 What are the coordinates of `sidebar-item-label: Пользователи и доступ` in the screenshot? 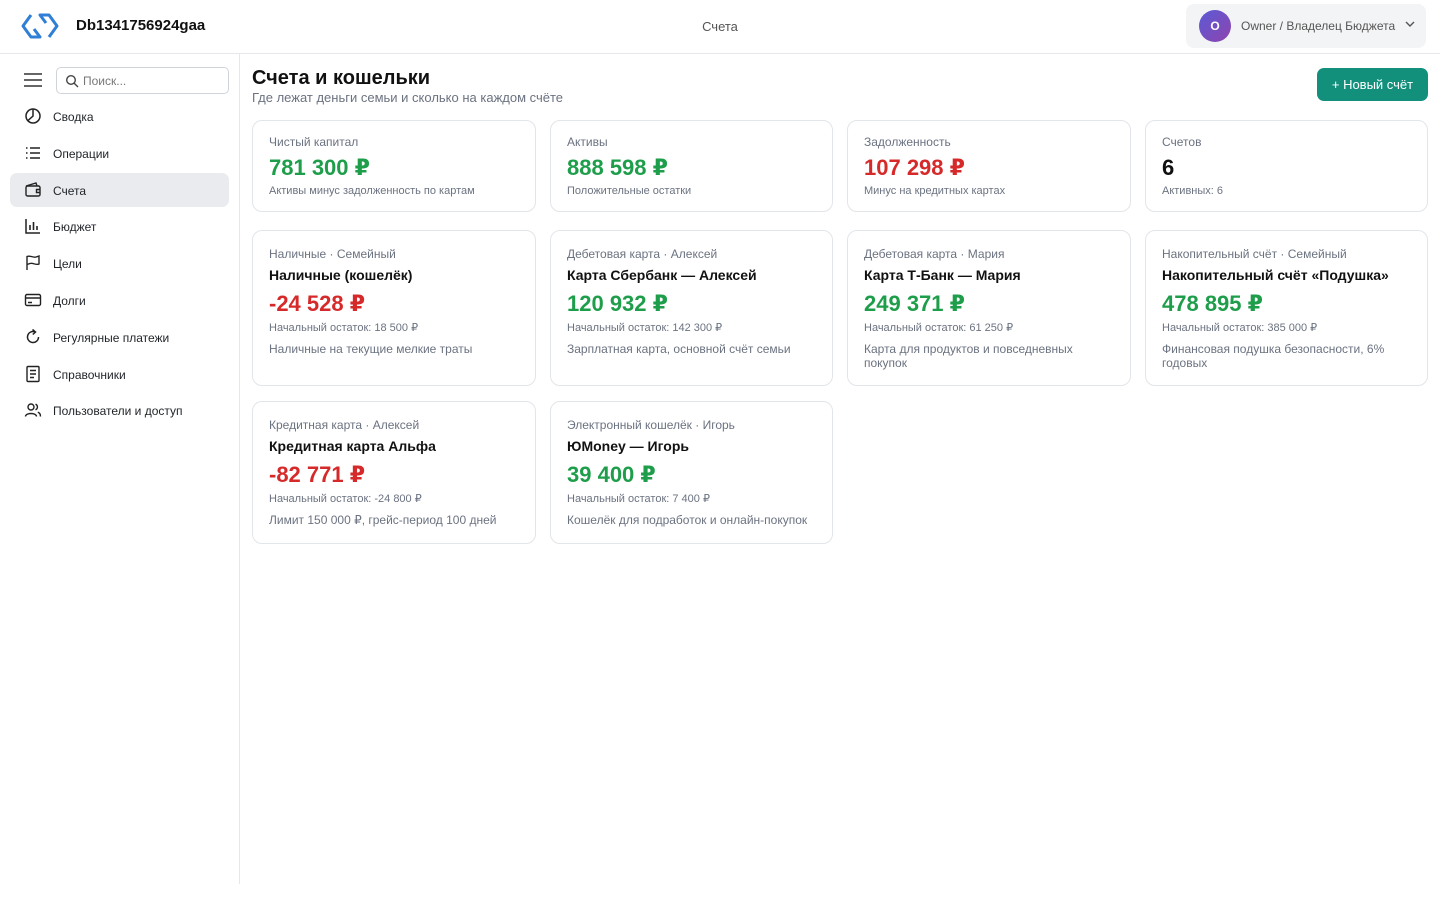 It's located at (118, 411).